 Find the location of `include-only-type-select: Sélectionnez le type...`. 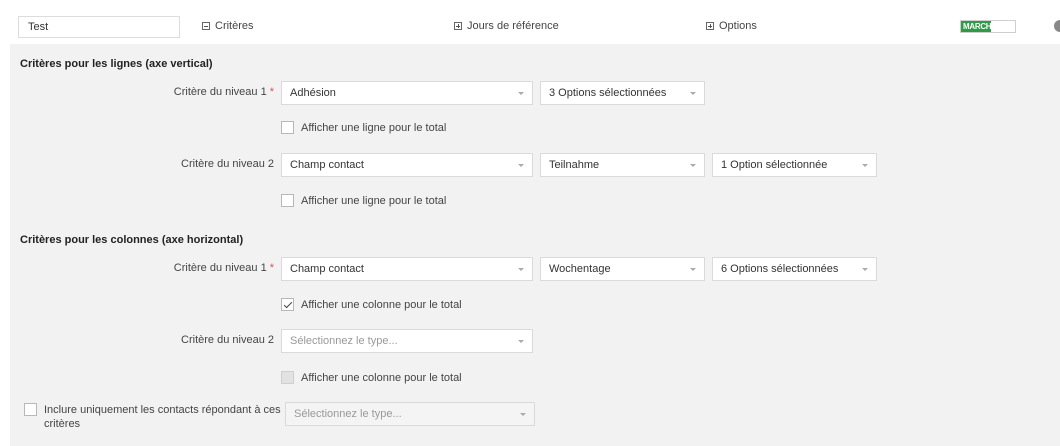

include-only-type-select: Sélectionnez le type... is located at coordinates (410, 414).